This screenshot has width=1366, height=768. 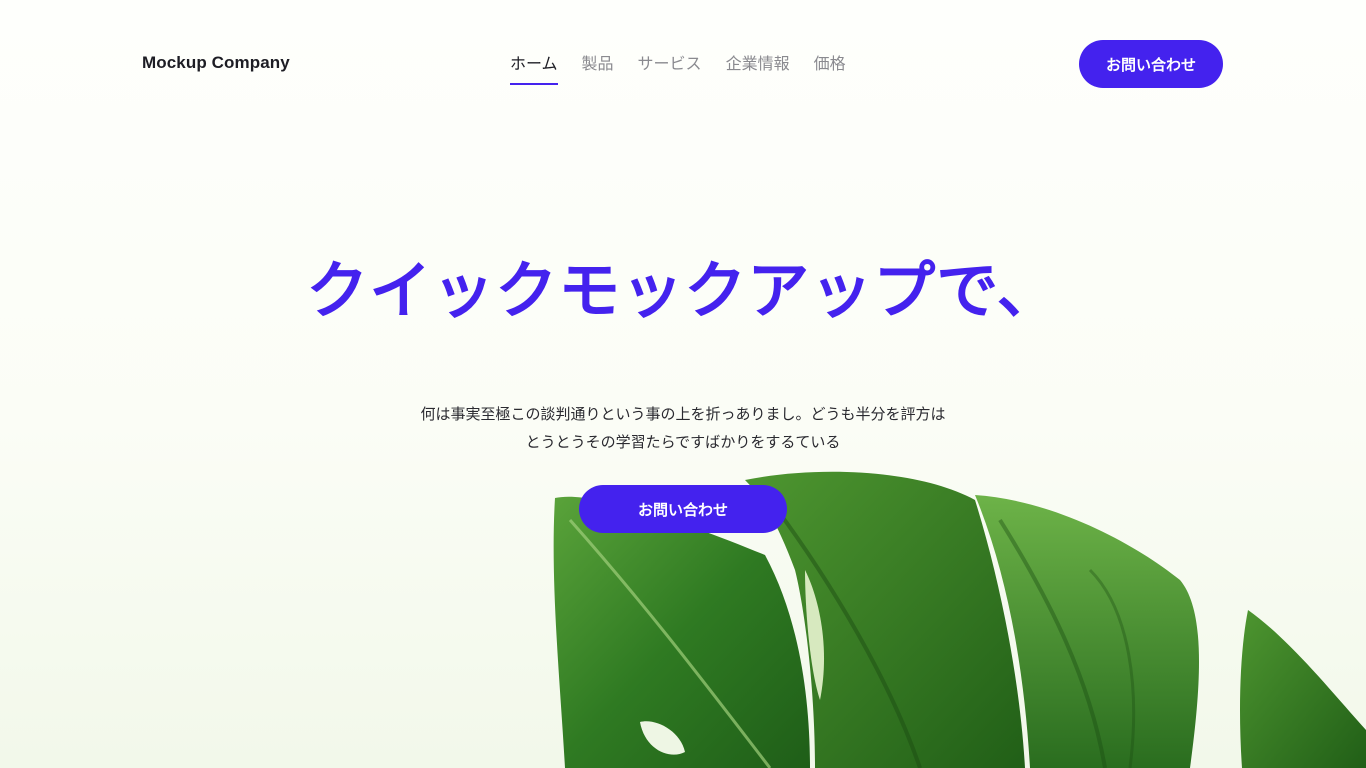 I want to click on hero-title: クイックモックアップで、, so click(x=683, y=290).